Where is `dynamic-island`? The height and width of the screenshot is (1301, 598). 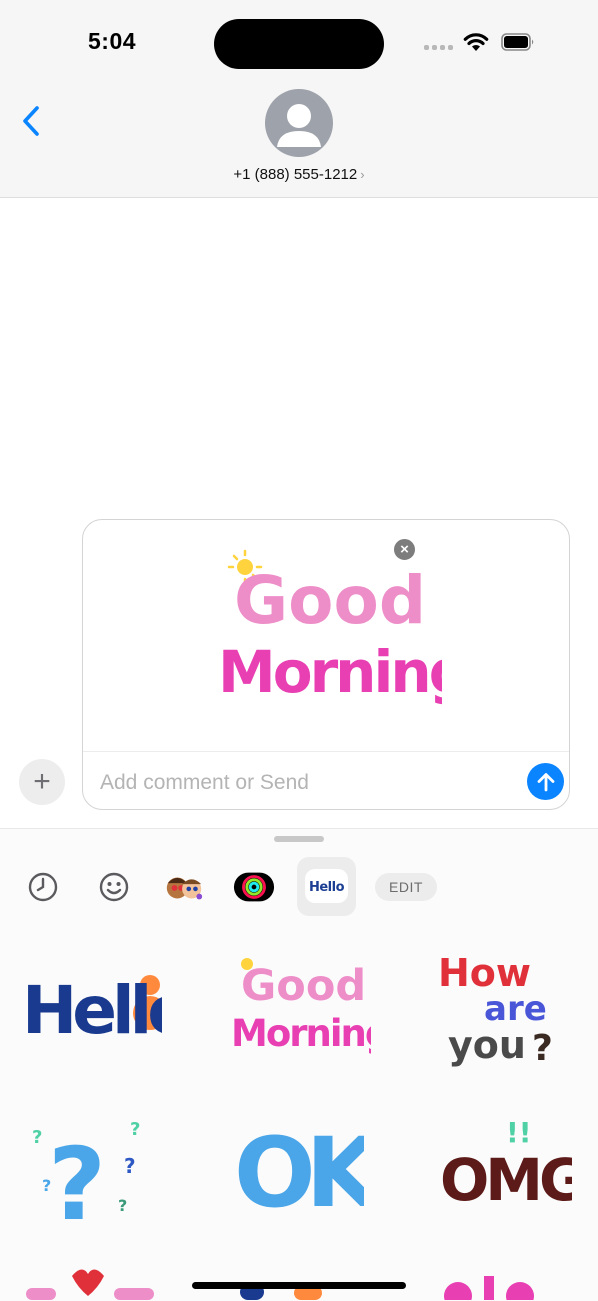
dynamic-island is located at coordinates (299, 44).